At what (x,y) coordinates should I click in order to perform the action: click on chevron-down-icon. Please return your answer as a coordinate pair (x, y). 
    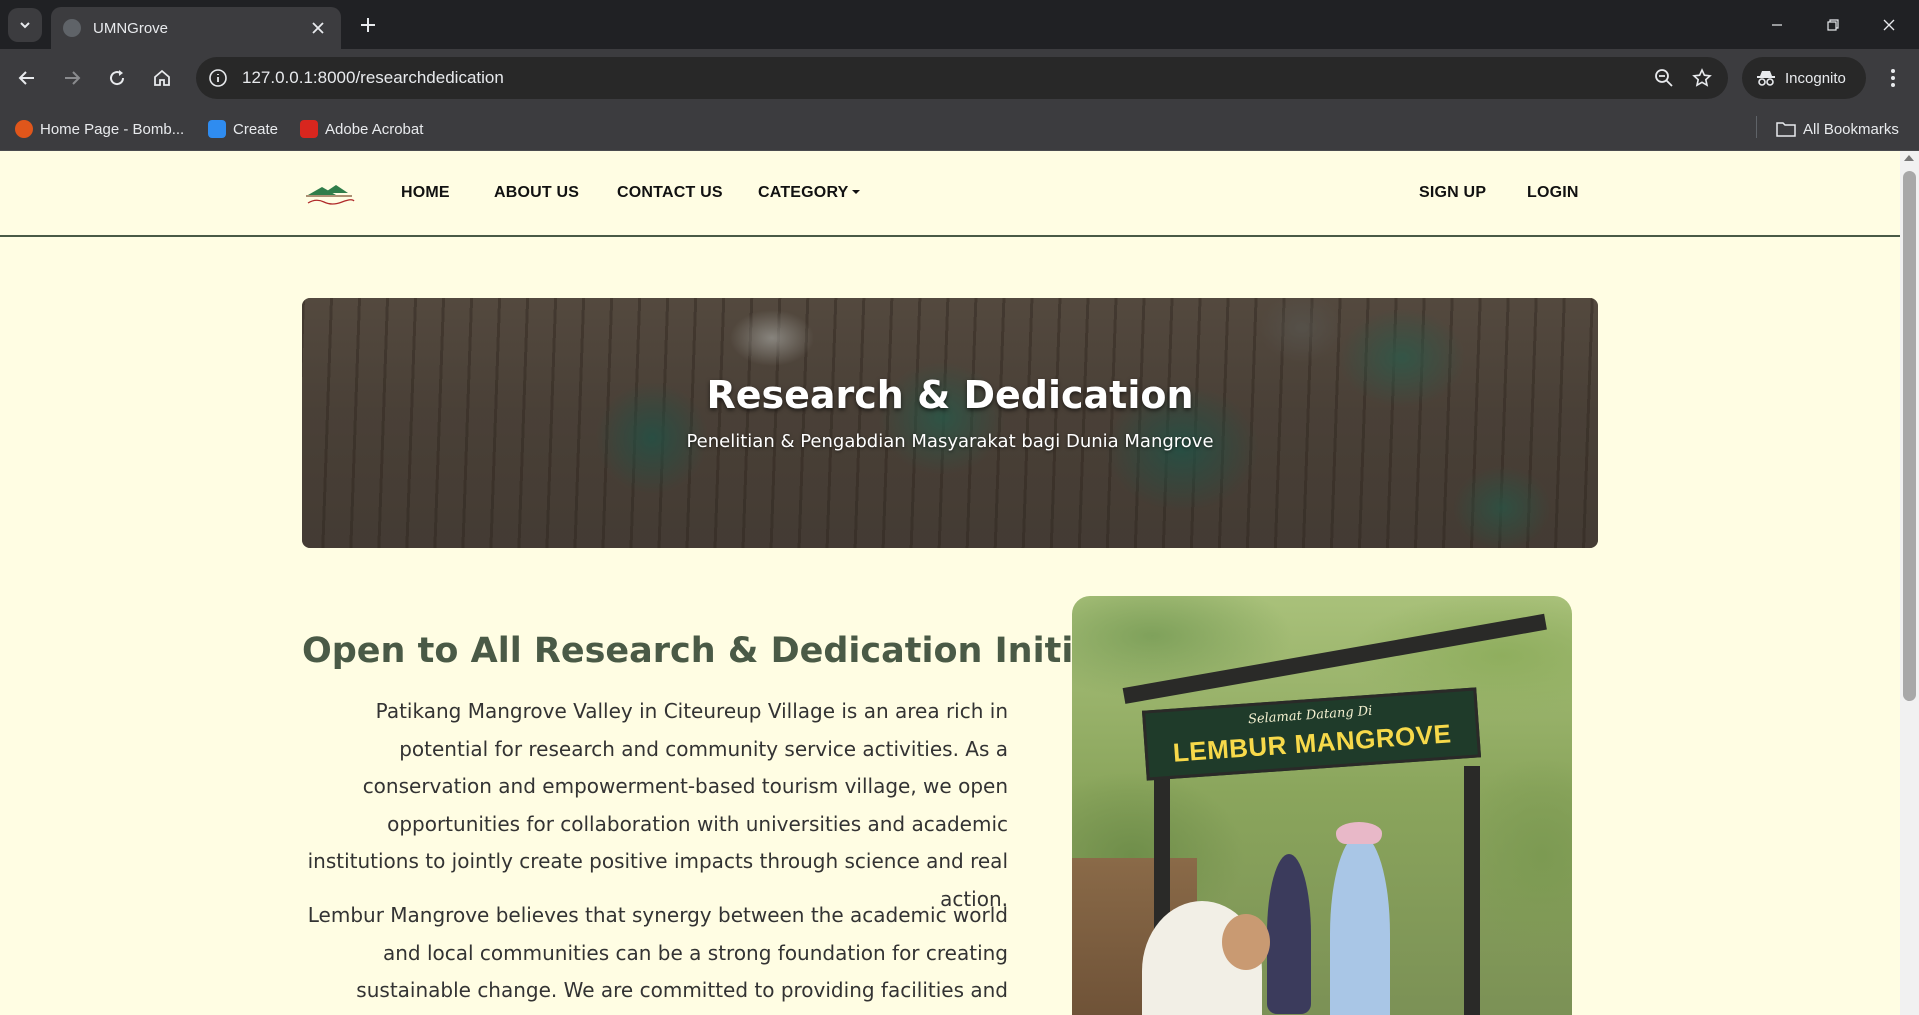
    Looking at the image, I should click on (25, 25).